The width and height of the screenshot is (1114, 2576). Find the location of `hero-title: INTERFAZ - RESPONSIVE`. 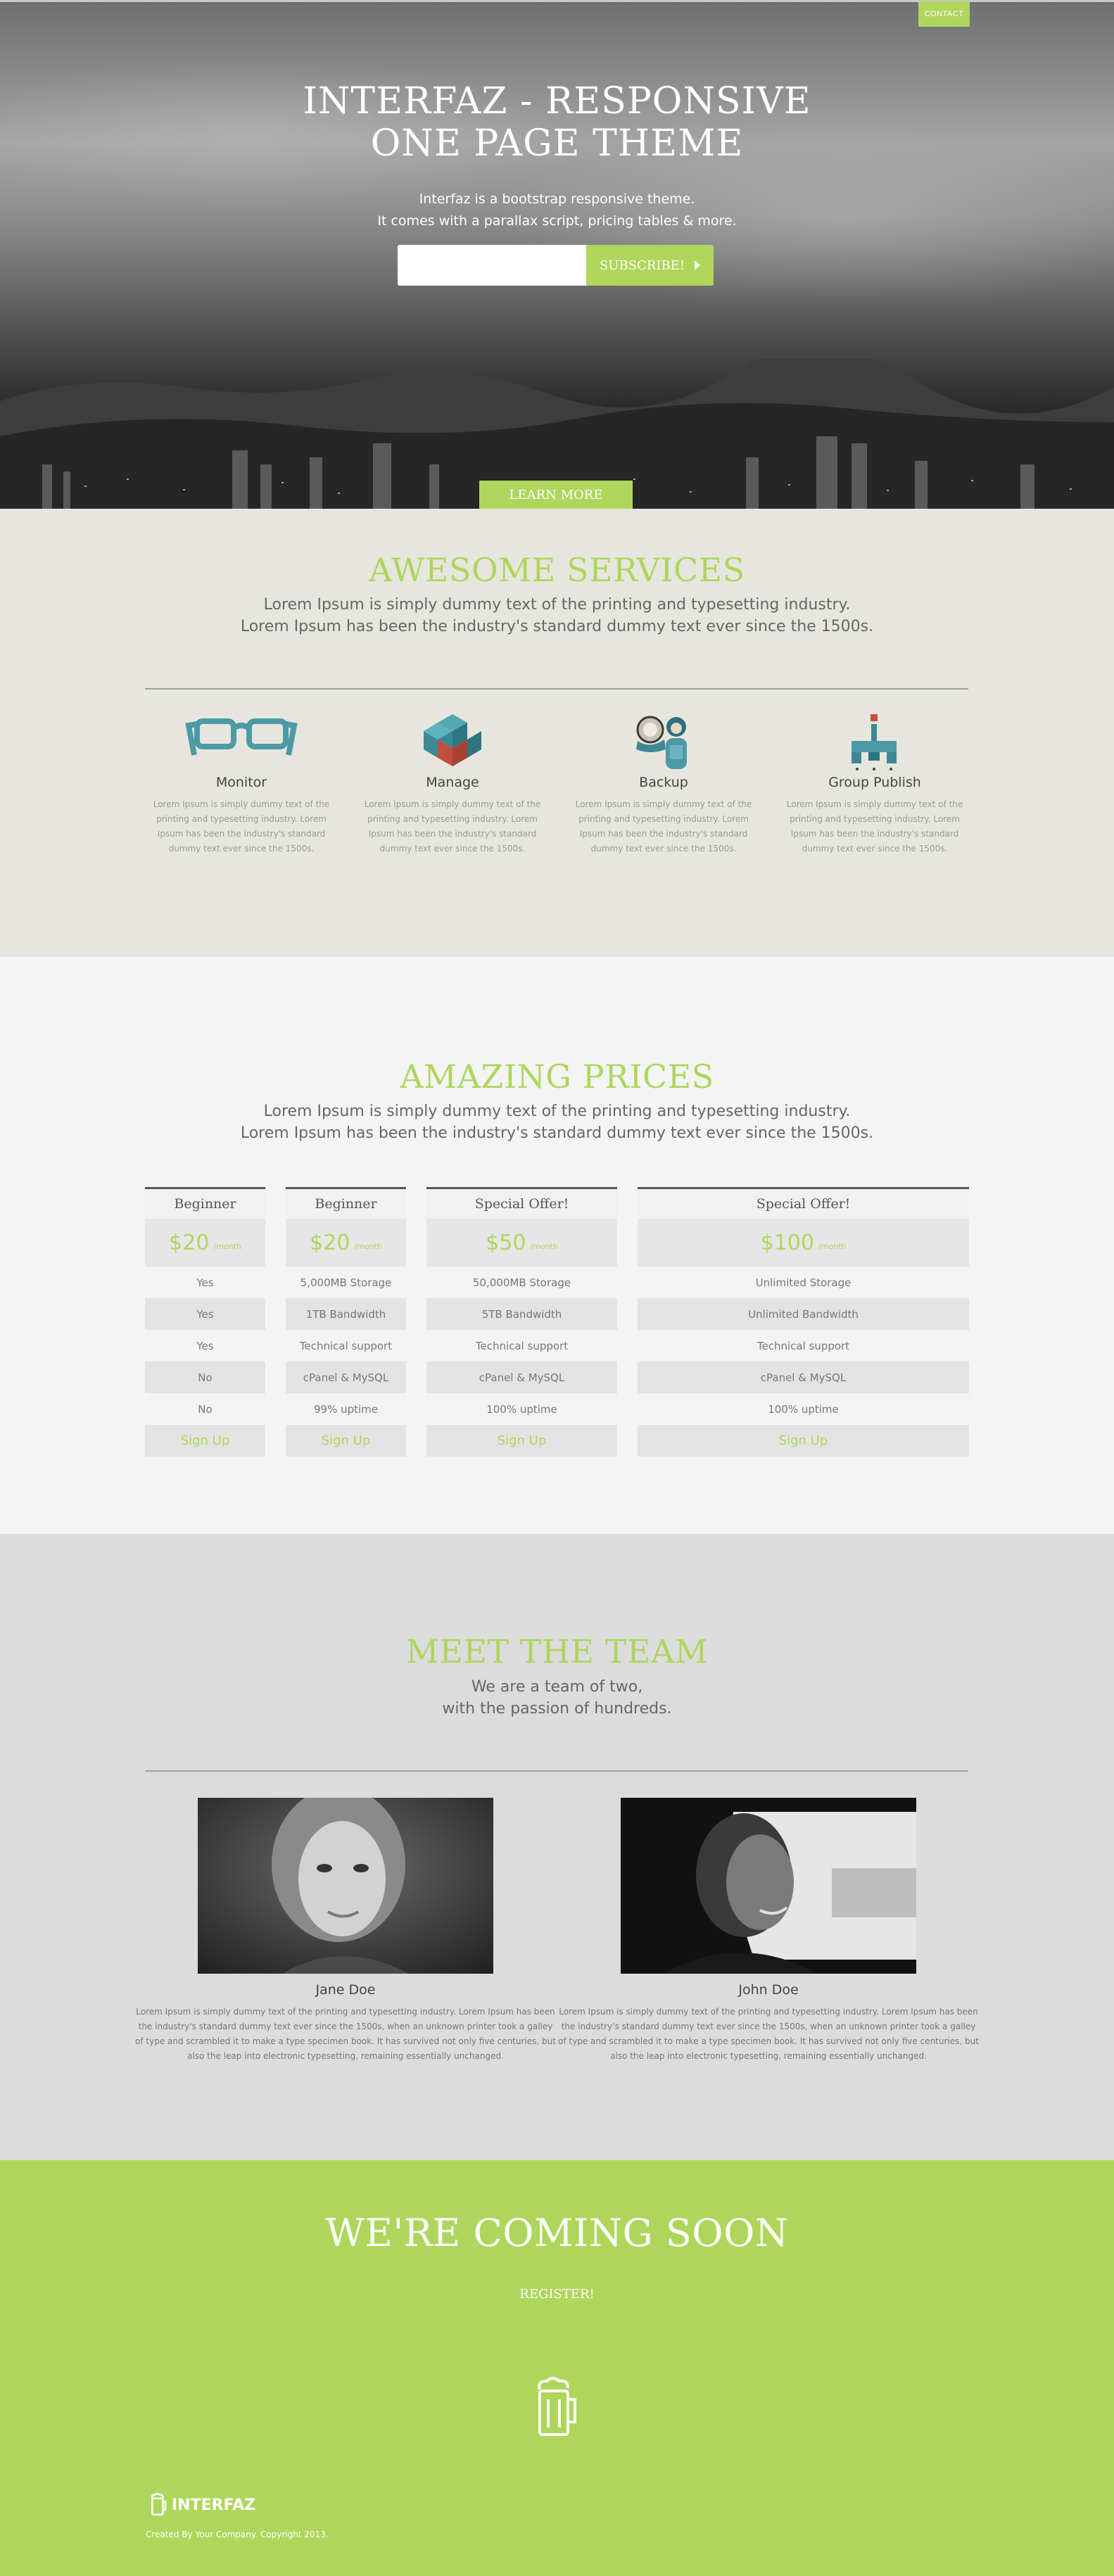

hero-title: INTERFAZ - RESPONSIVE is located at coordinates (557, 101).